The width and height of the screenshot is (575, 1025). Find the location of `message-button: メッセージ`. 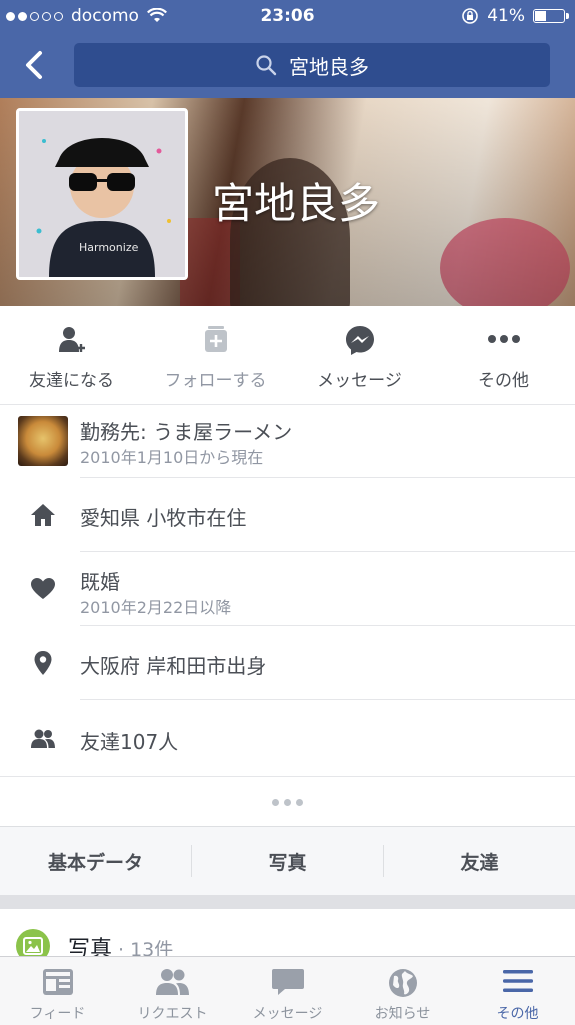

message-button: メッセージ is located at coordinates (359, 355).